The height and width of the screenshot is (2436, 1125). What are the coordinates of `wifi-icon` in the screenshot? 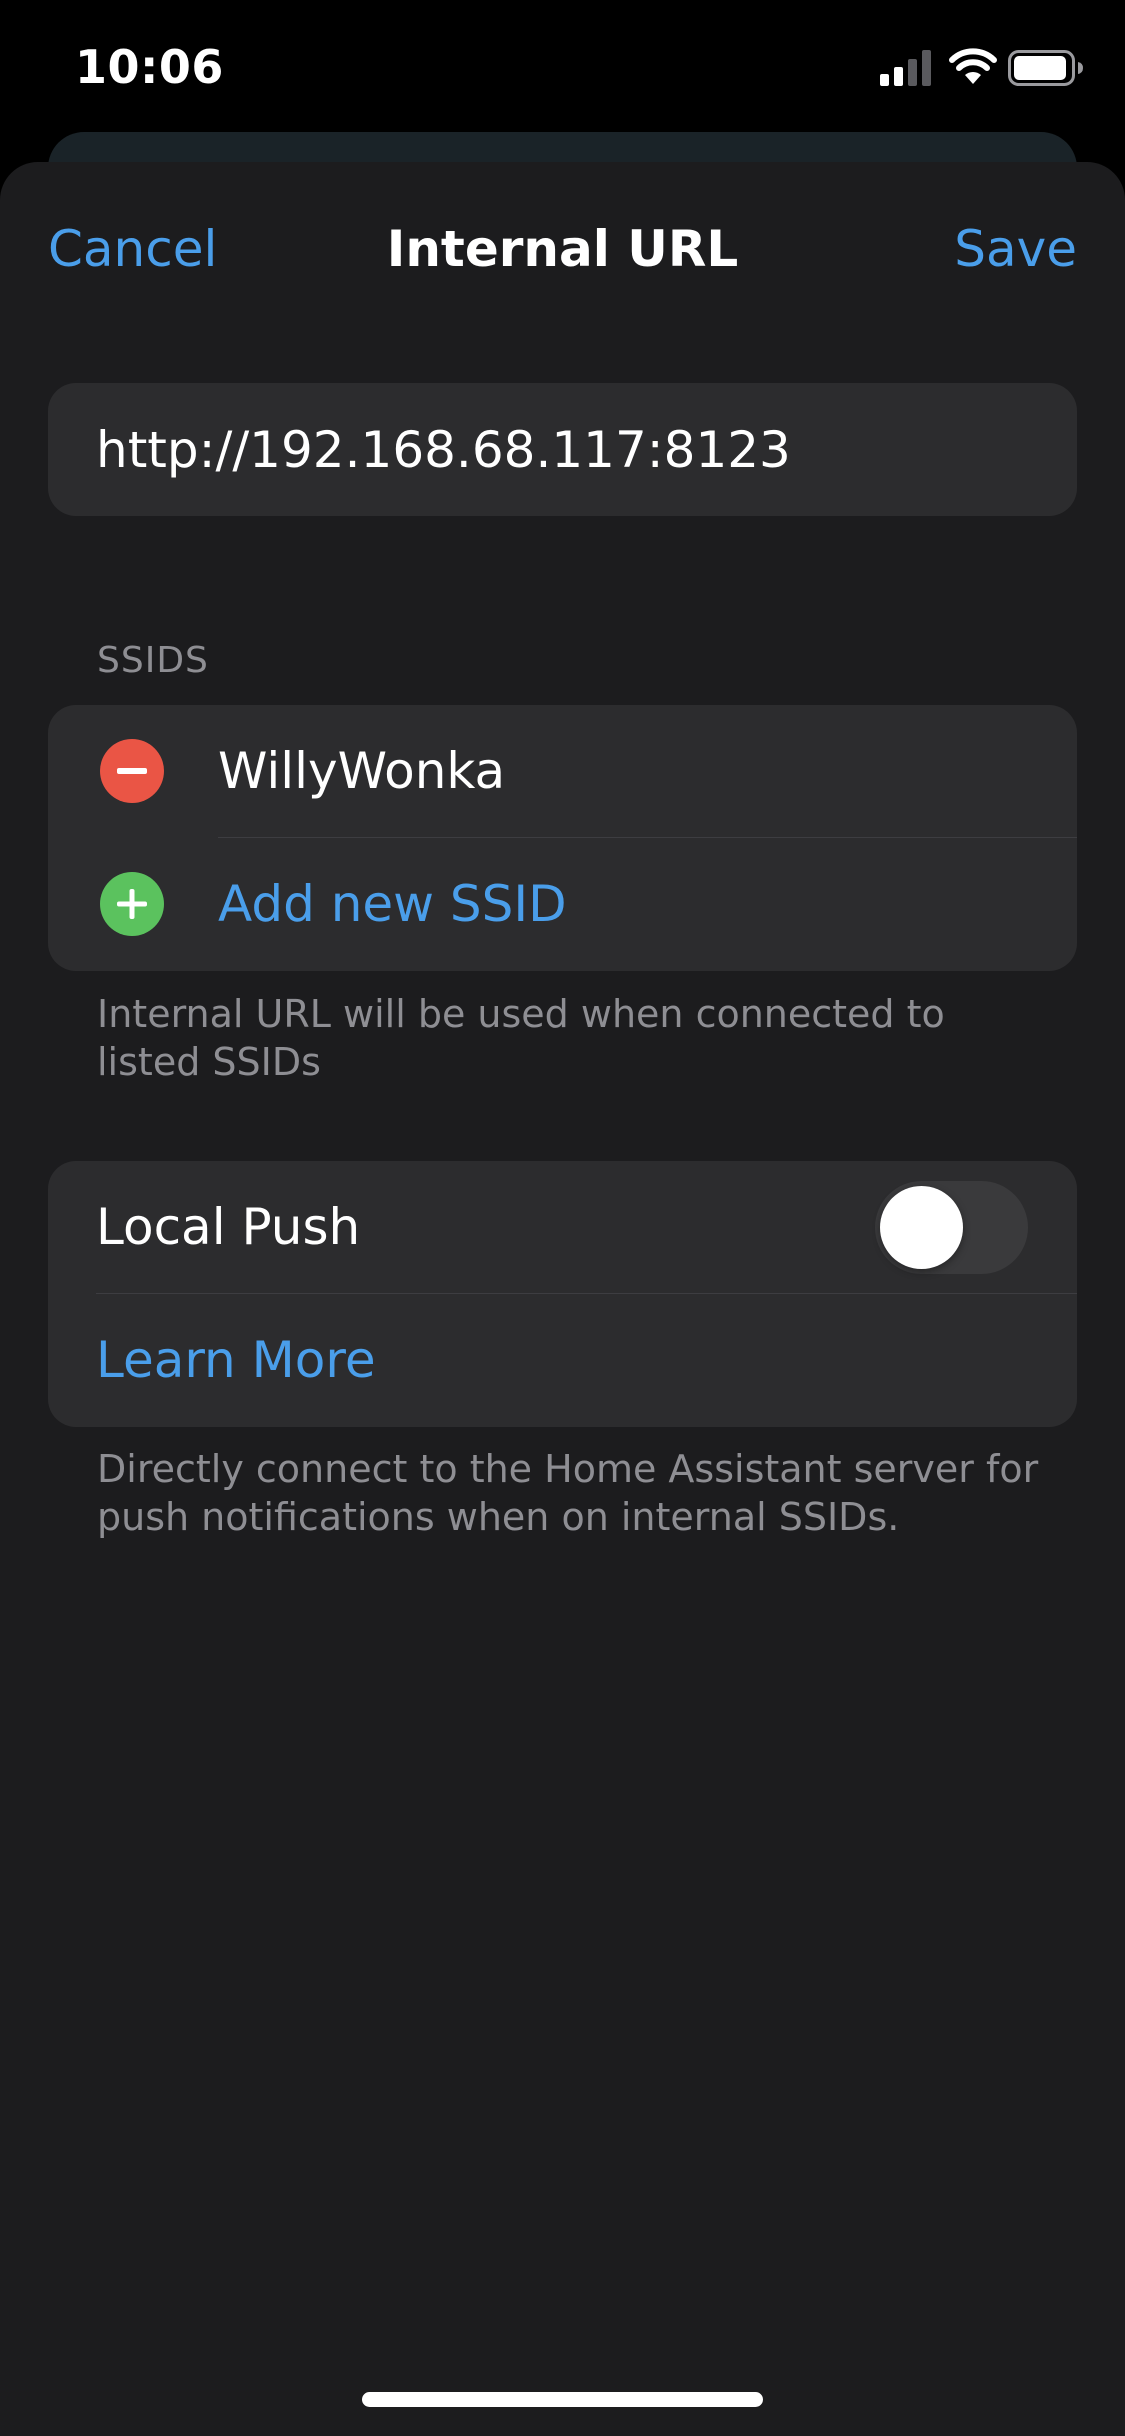 It's located at (973, 66).